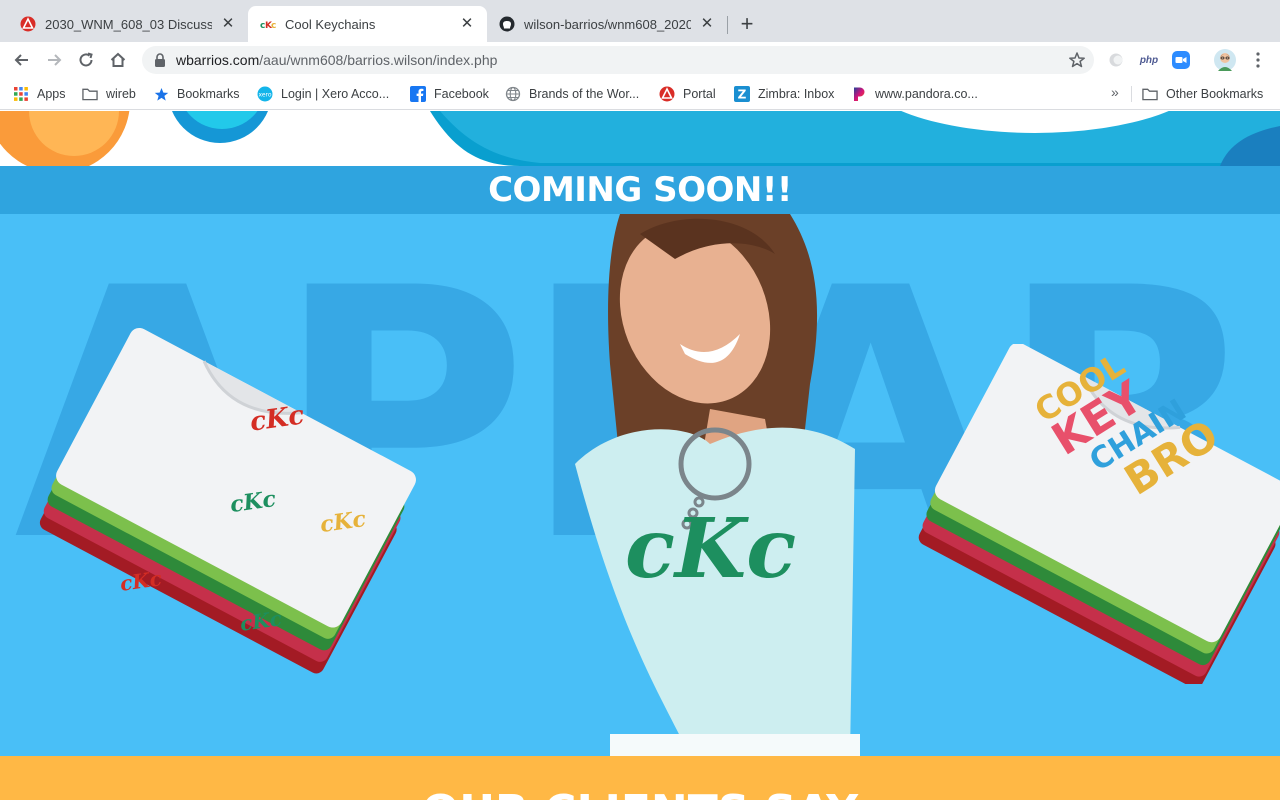  I want to click on bookmark-label: Zimbra: Inbox, so click(796, 94).